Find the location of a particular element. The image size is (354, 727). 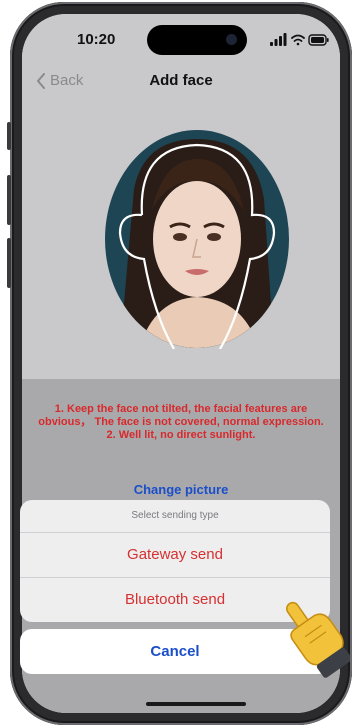

home-indicator is located at coordinates (196, 704).